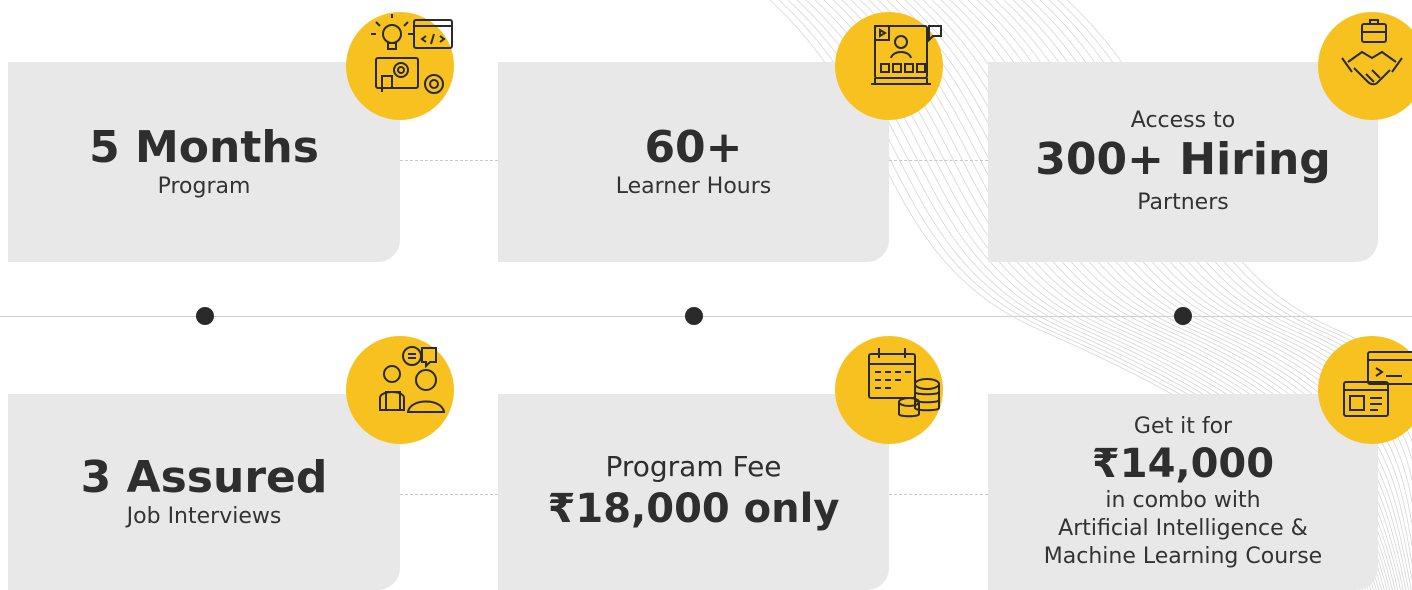  I want to click on card-subtitle: Partners, so click(1183, 202).